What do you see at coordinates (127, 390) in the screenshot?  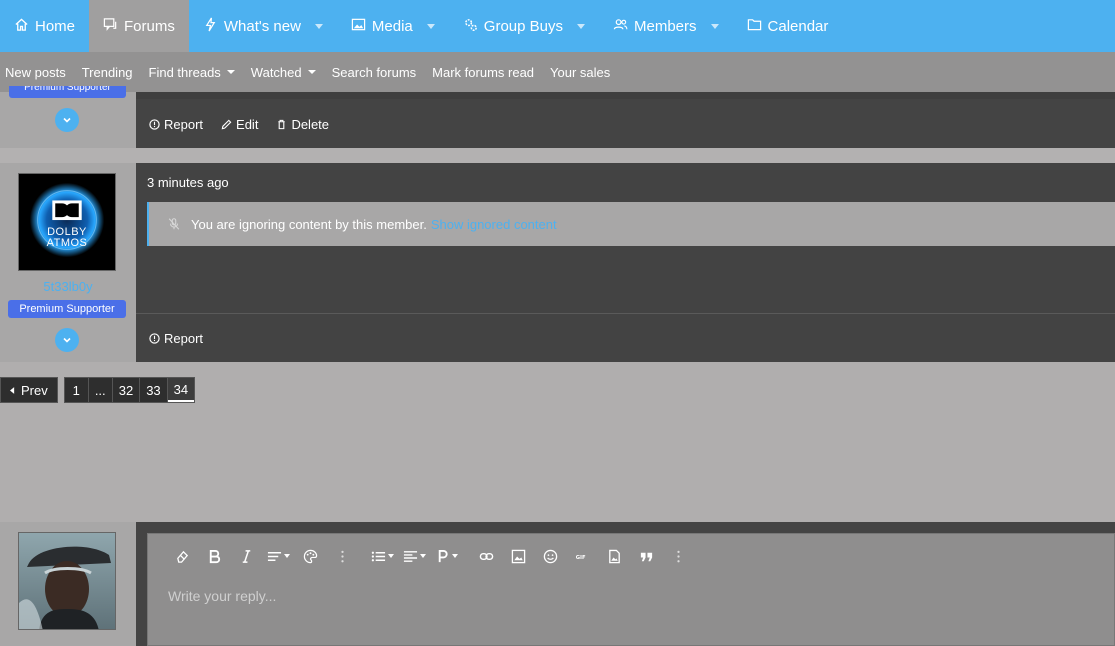 I see `page-link: 32` at bounding box center [127, 390].